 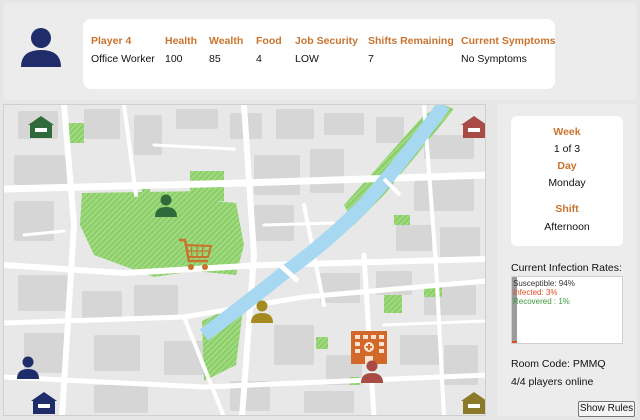 What do you see at coordinates (181, 41) in the screenshot?
I see `stat-header-health: Health` at bounding box center [181, 41].